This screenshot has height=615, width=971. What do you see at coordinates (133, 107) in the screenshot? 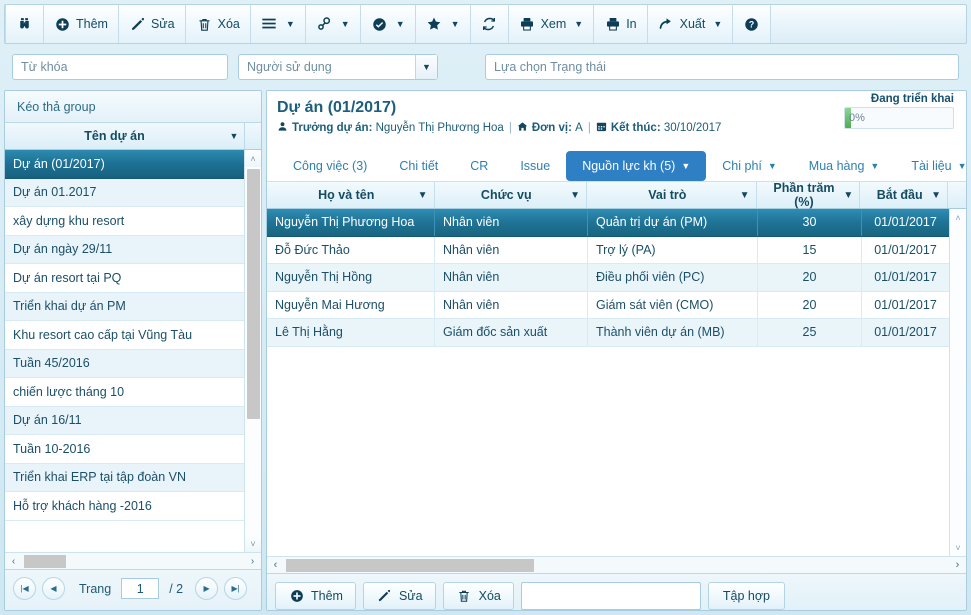
I see `group-drop-area: Kéo thả group` at bounding box center [133, 107].